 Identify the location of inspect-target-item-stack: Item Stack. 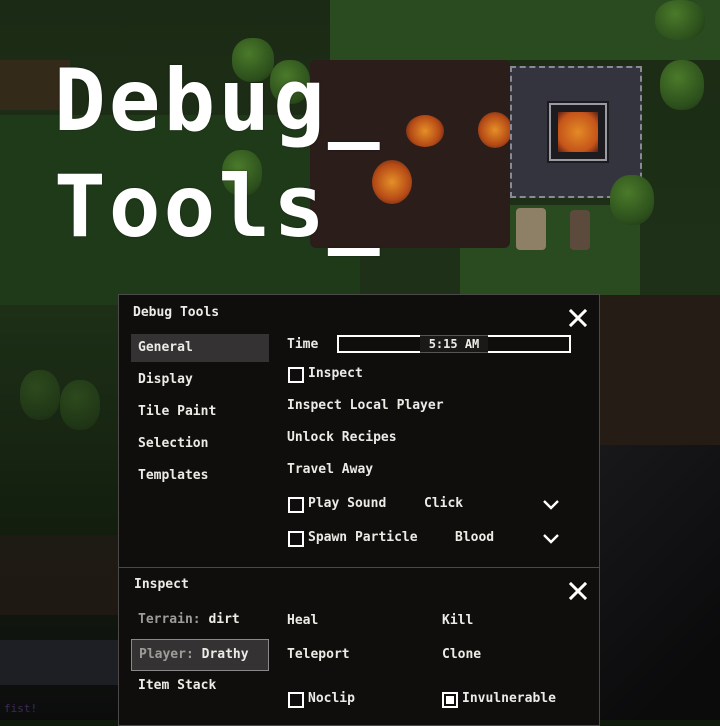
(200, 687).